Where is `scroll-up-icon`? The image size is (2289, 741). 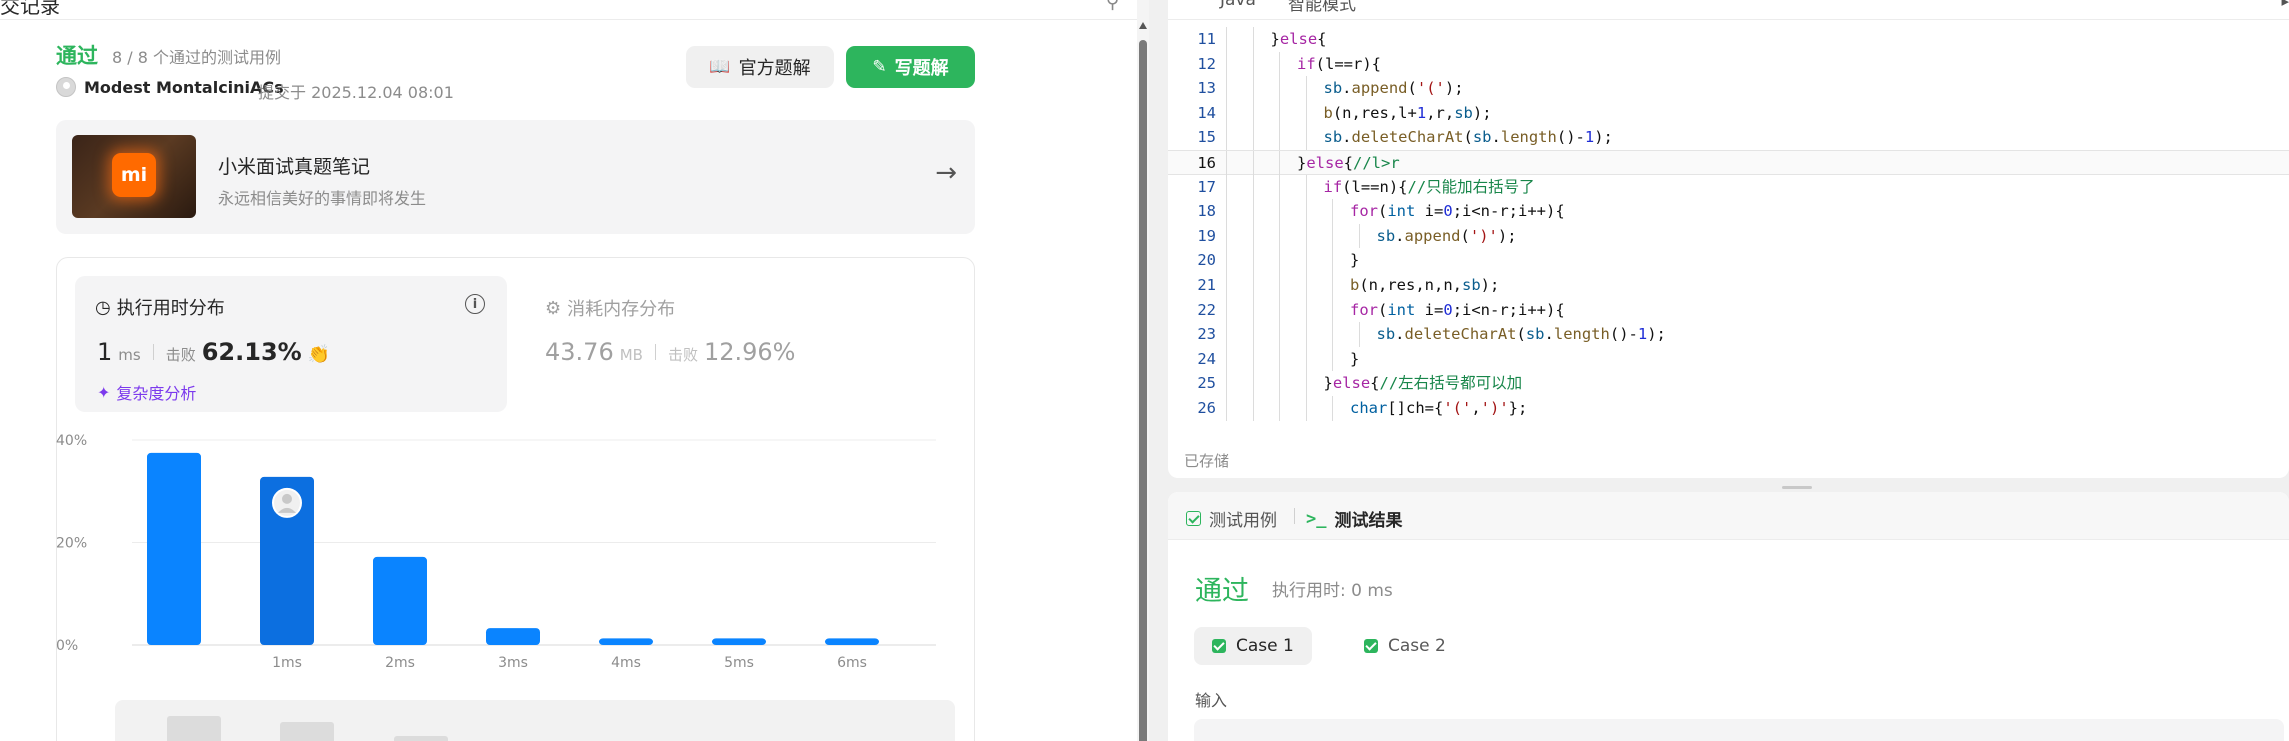
scroll-up-icon is located at coordinates (1143, 25).